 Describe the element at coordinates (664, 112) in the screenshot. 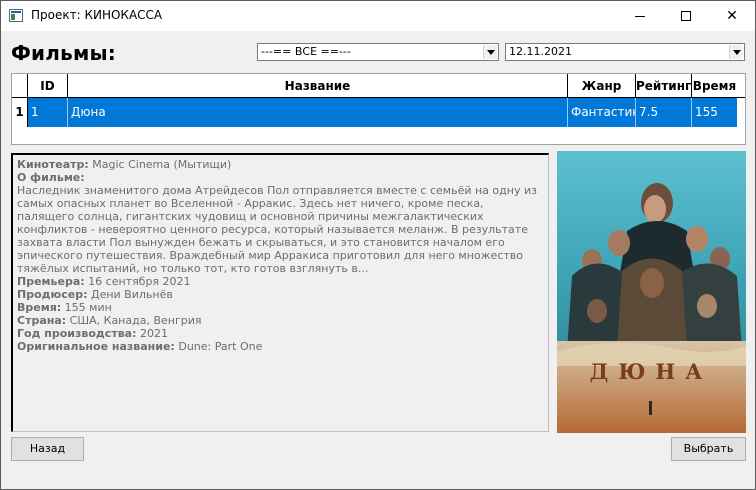

I see `cell-rating: 7.5` at that location.